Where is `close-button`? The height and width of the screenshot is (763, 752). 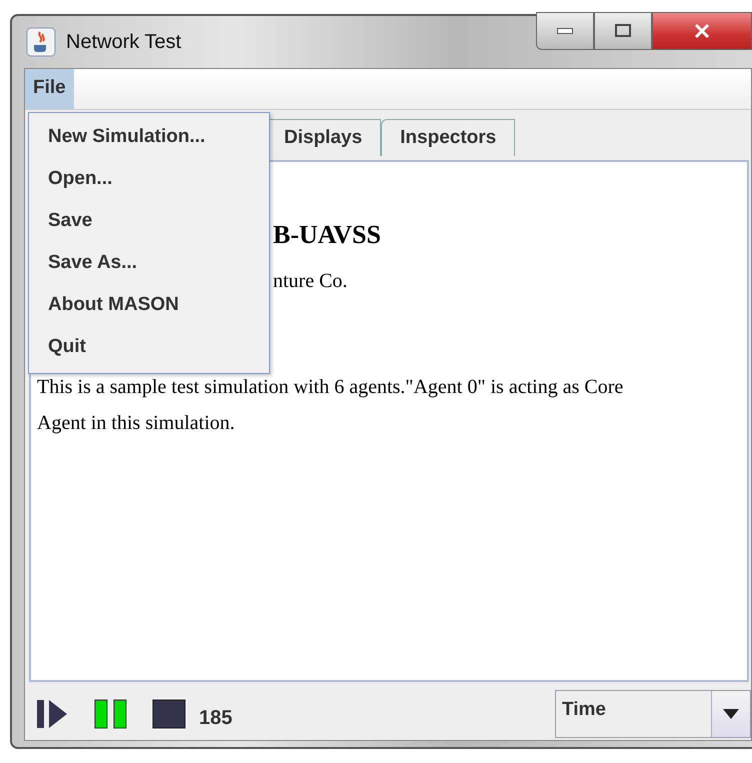
close-button is located at coordinates (702, 31).